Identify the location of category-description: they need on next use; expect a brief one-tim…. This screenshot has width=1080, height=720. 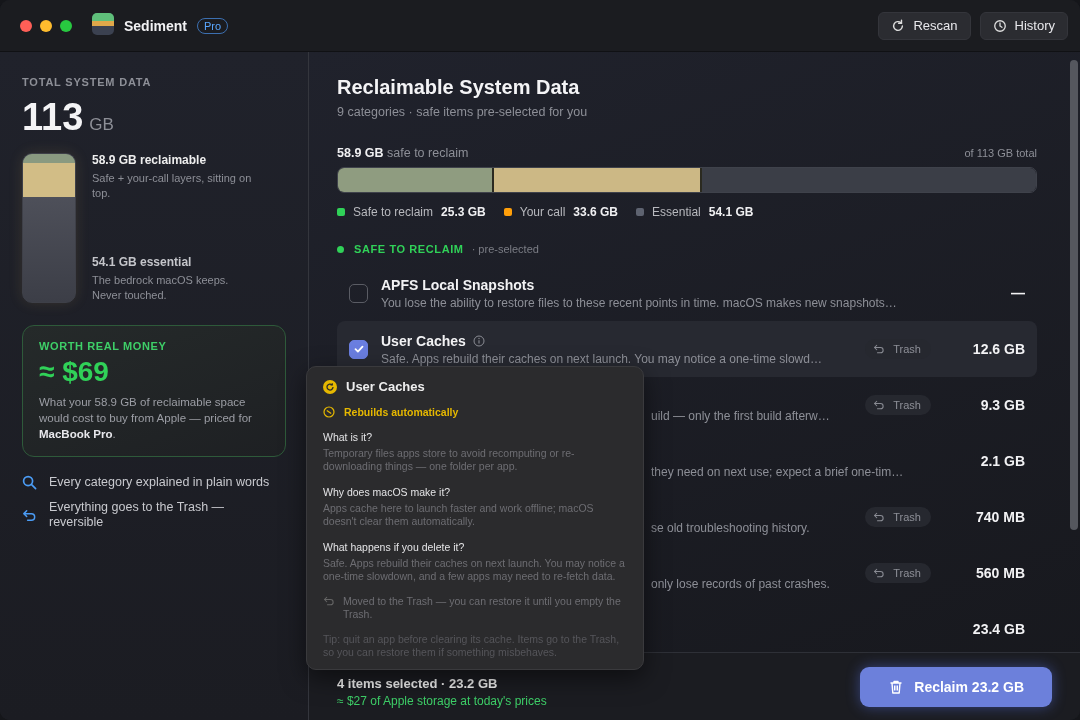
(778, 471).